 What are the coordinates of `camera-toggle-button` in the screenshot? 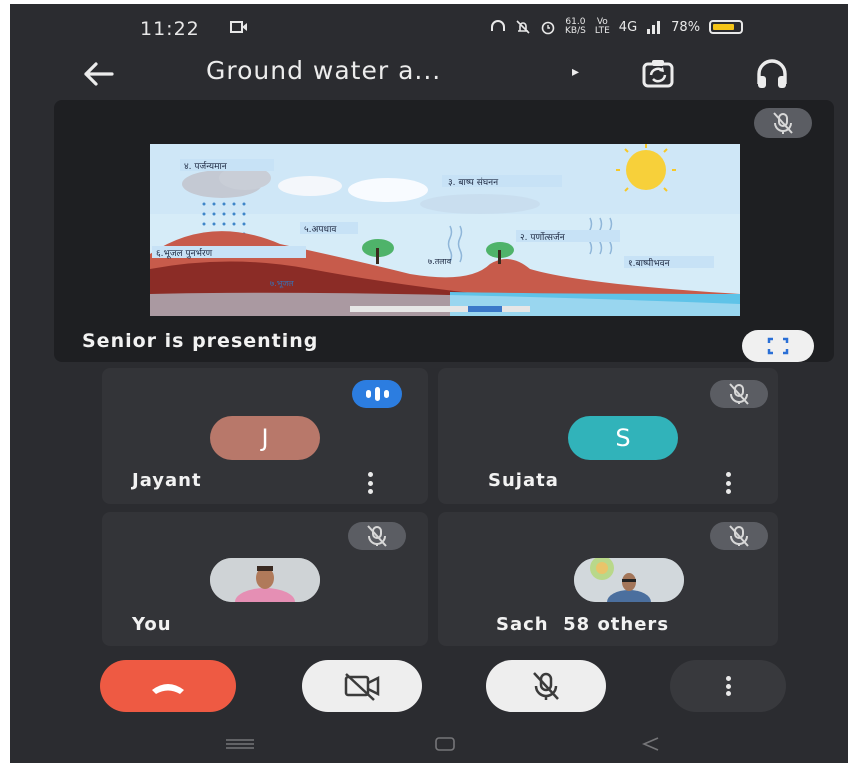 It's located at (362, 686).